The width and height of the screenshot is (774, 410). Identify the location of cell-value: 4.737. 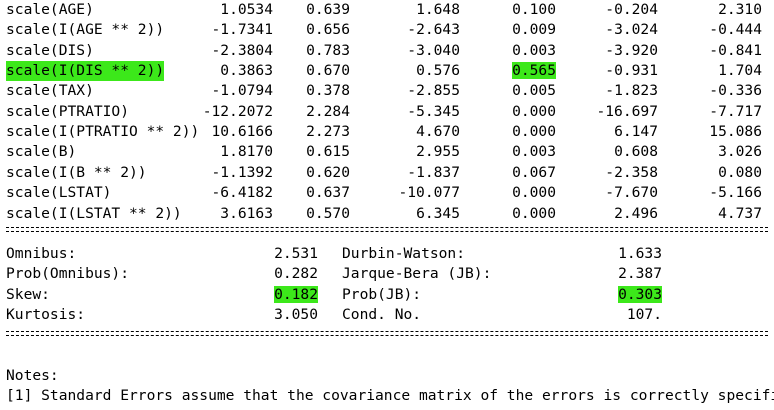
(740, 213).